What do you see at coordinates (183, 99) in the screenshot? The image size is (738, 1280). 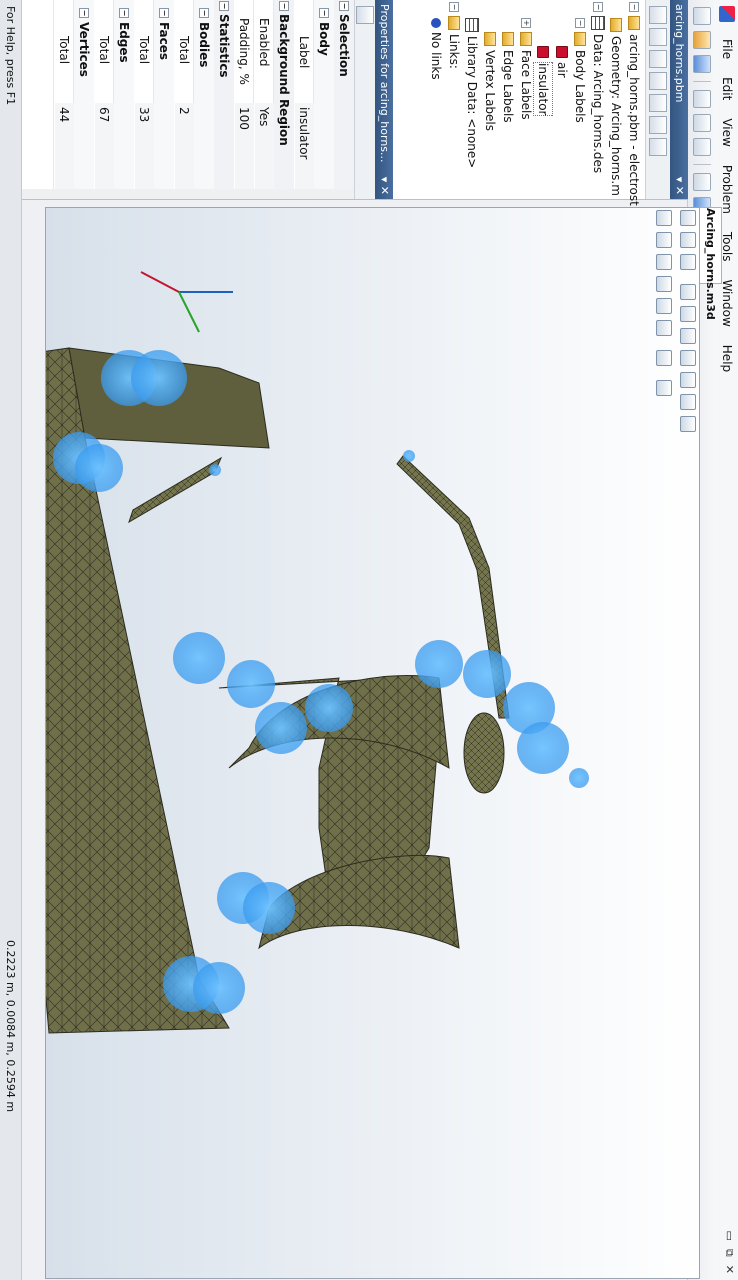 I see `property-bodies-total: Total 2` at bounding box center [183, 99].